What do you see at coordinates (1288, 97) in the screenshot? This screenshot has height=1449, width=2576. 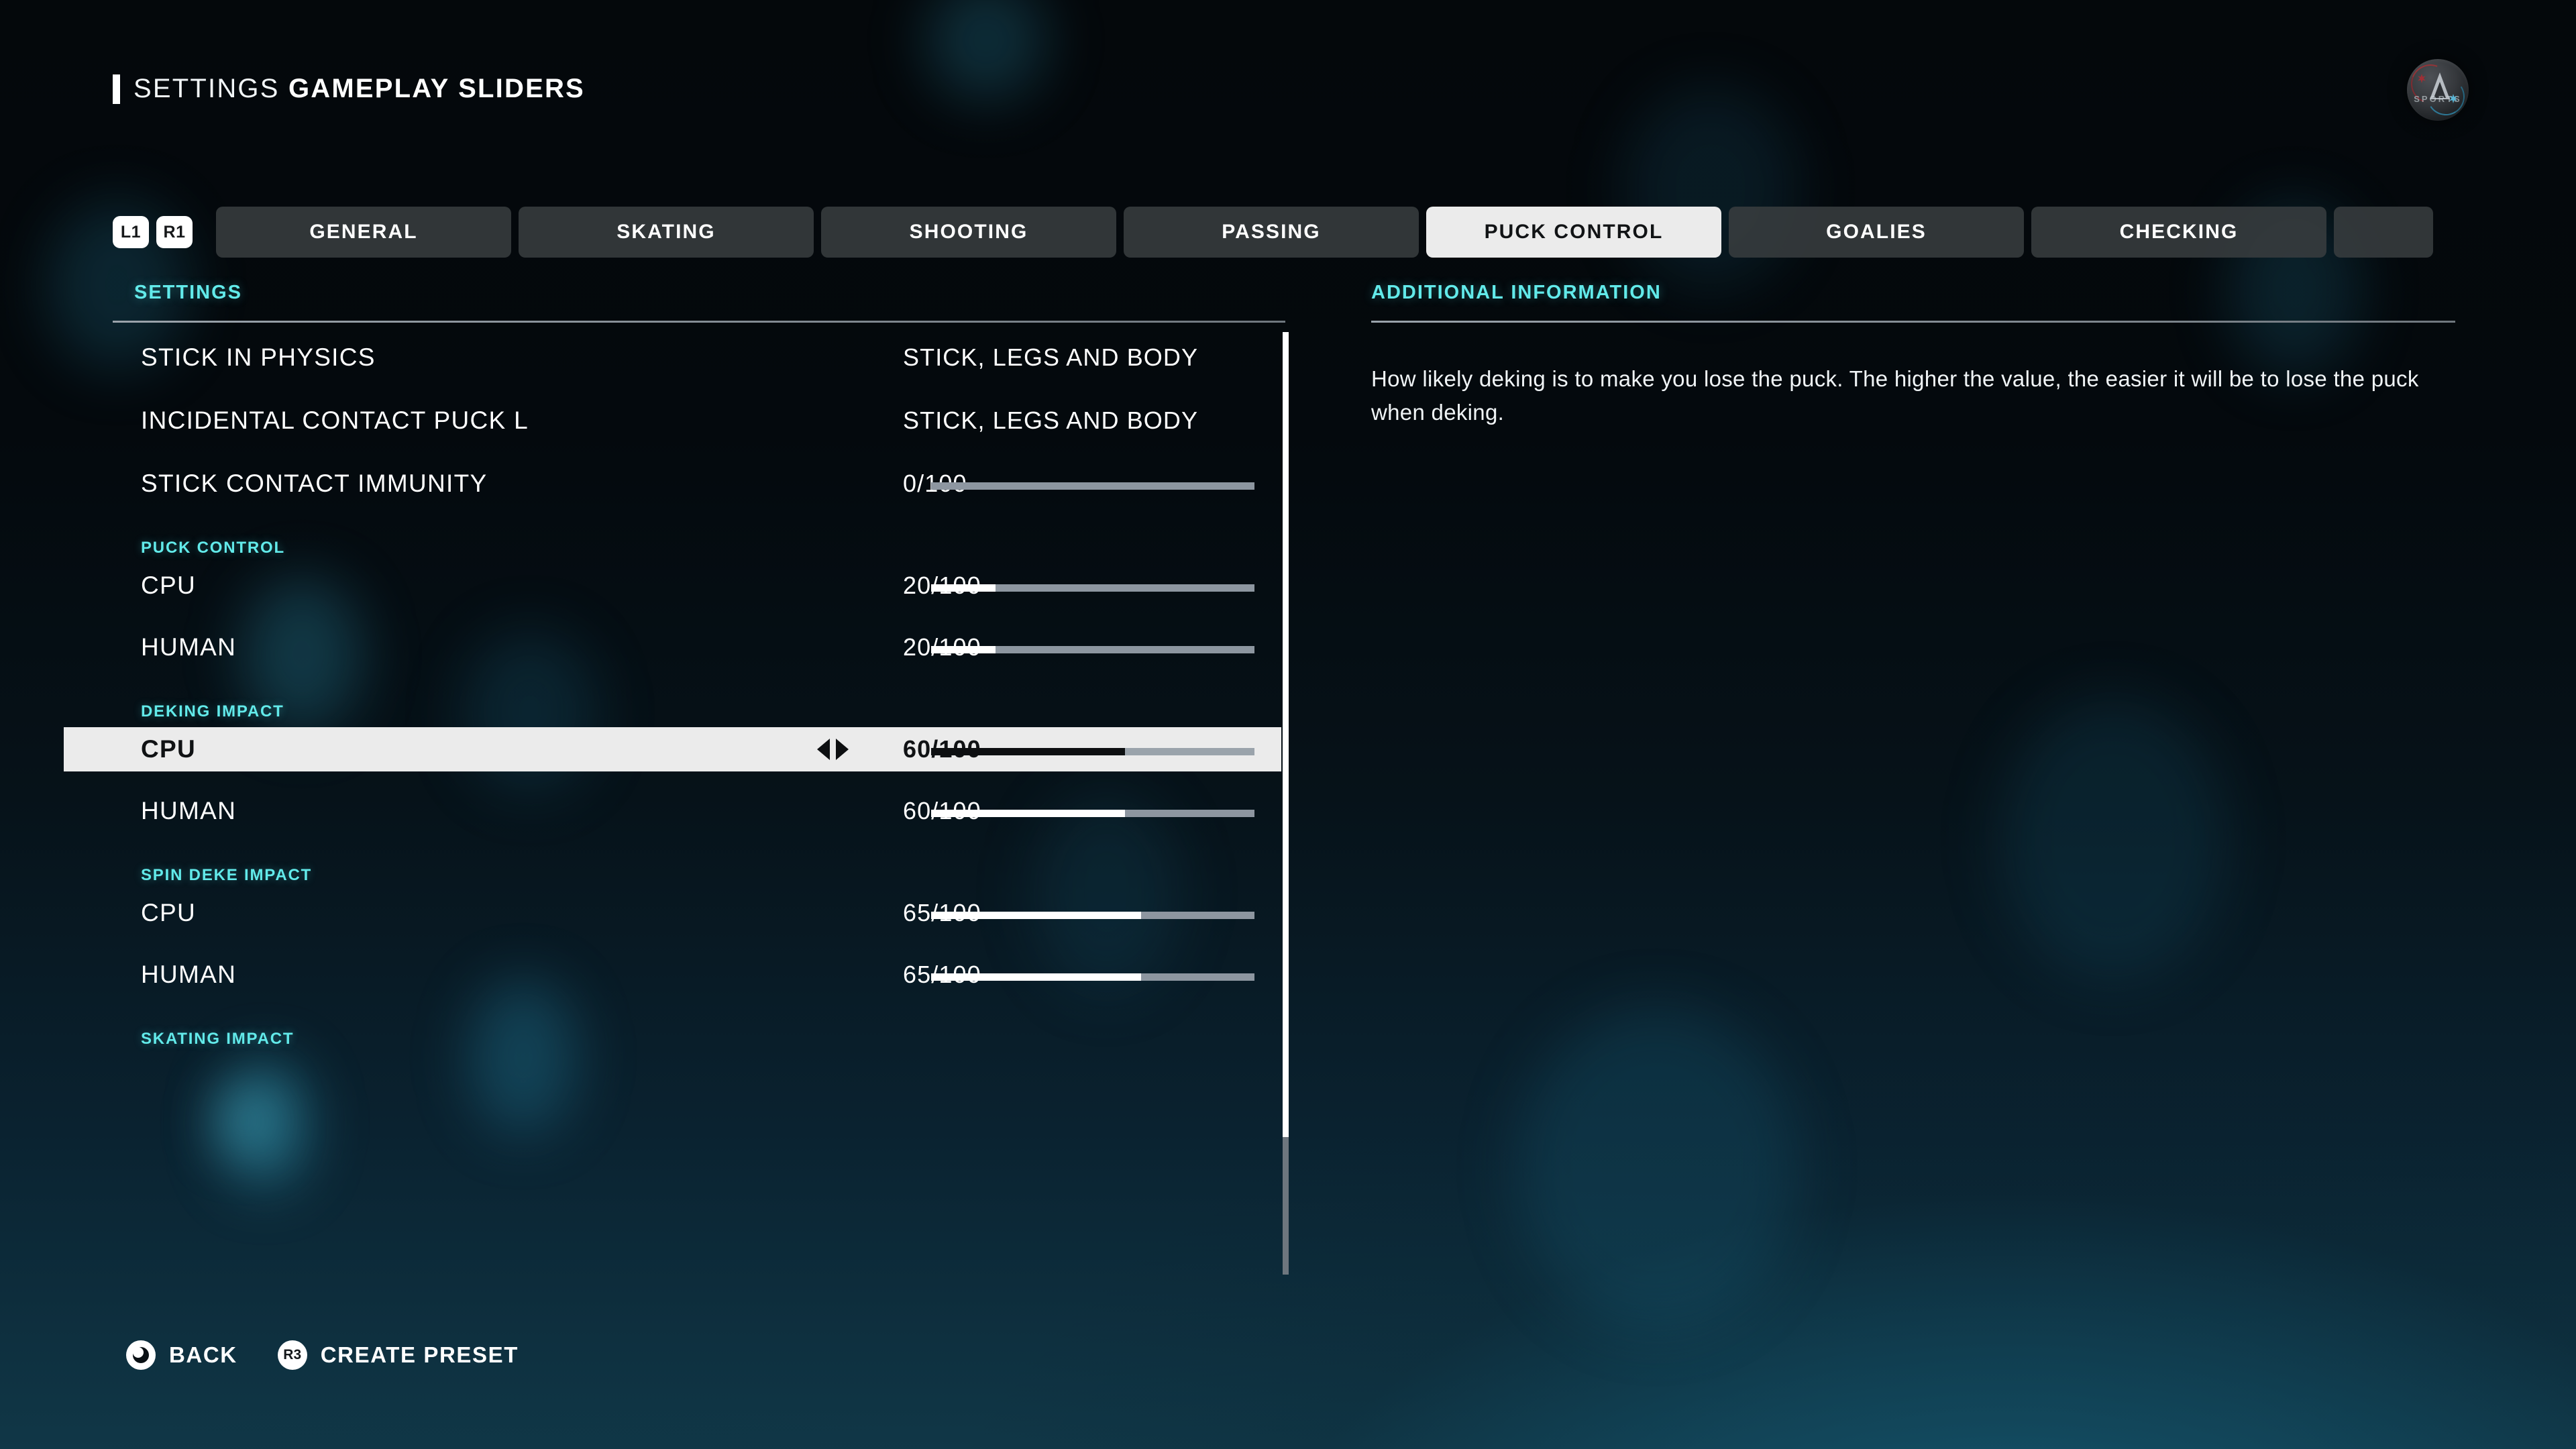 I see `page-header: SETTINGS GAMEPLAY SLIDERS SPORTS` at bounding box center [1288, 97].